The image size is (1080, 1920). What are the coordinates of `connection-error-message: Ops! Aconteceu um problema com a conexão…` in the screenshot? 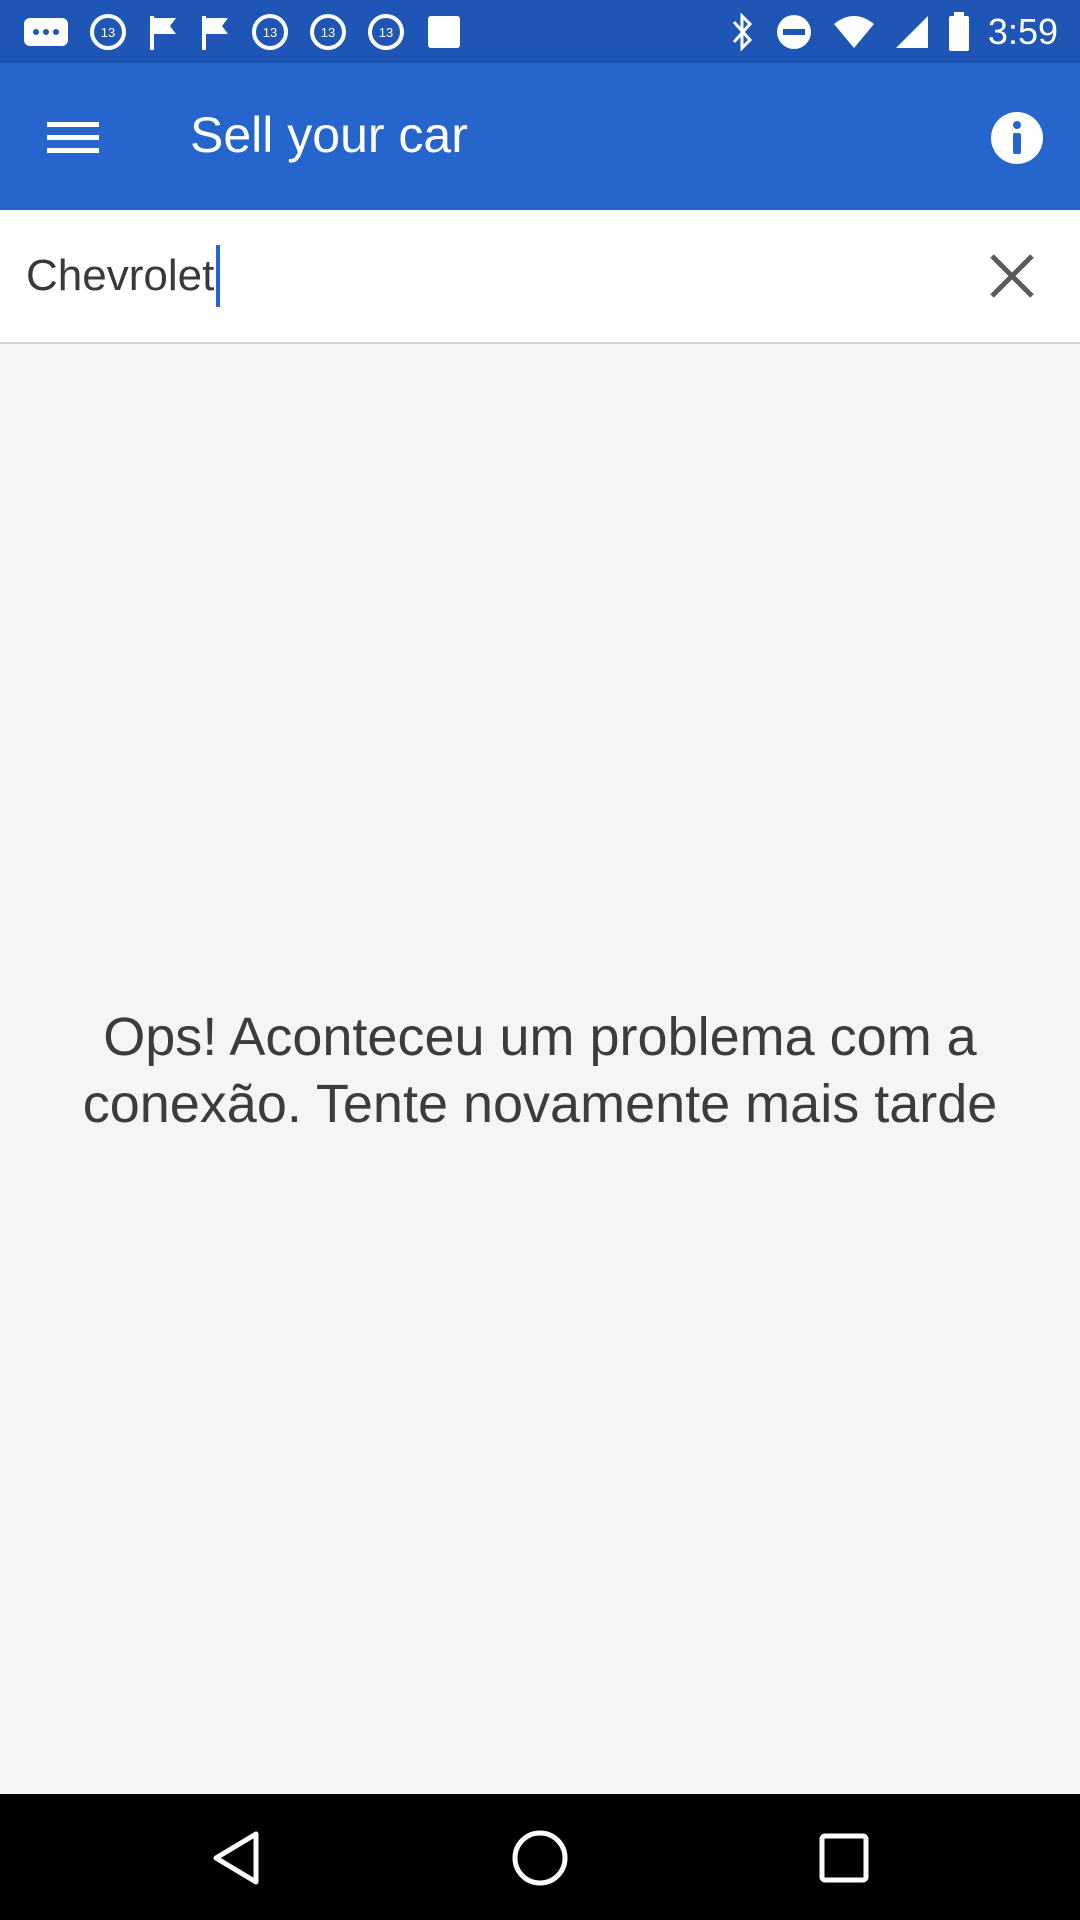 It's located at (540, 1070).